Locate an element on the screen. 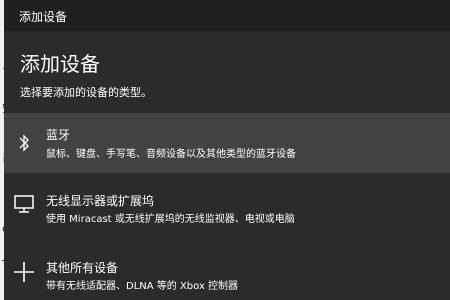  bluetooth-icon is located at coordinates (24, 143).